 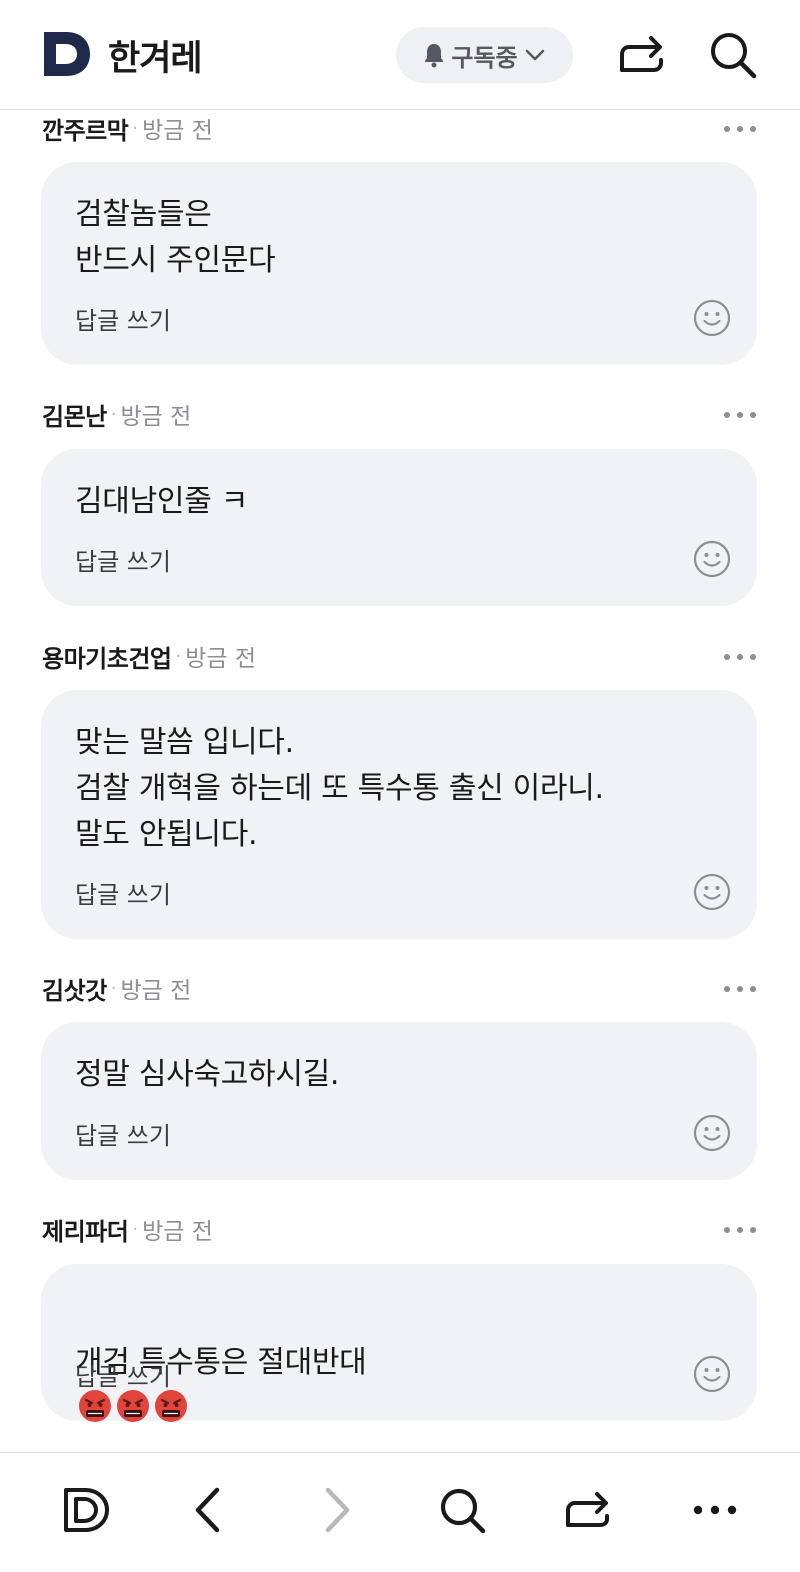 I want to click on top-header: 한겨레 구독중, so click(x=400, y=55).